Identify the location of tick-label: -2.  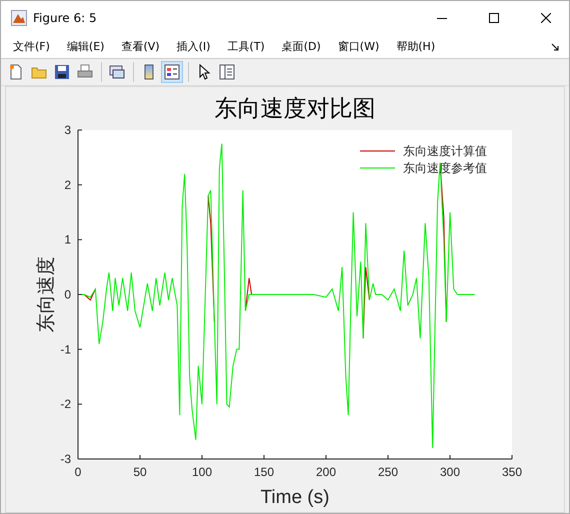
(65, 404).